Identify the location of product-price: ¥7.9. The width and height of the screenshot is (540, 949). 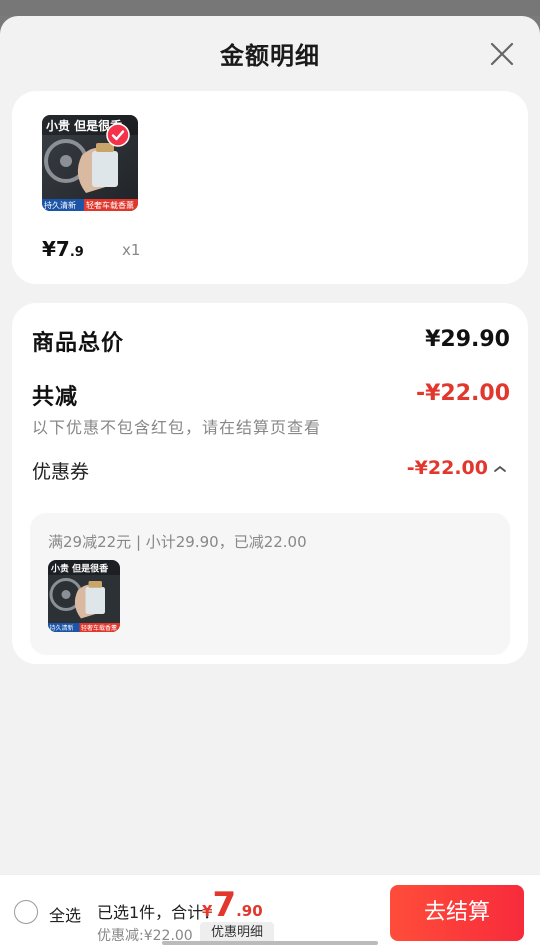
(63, 249).